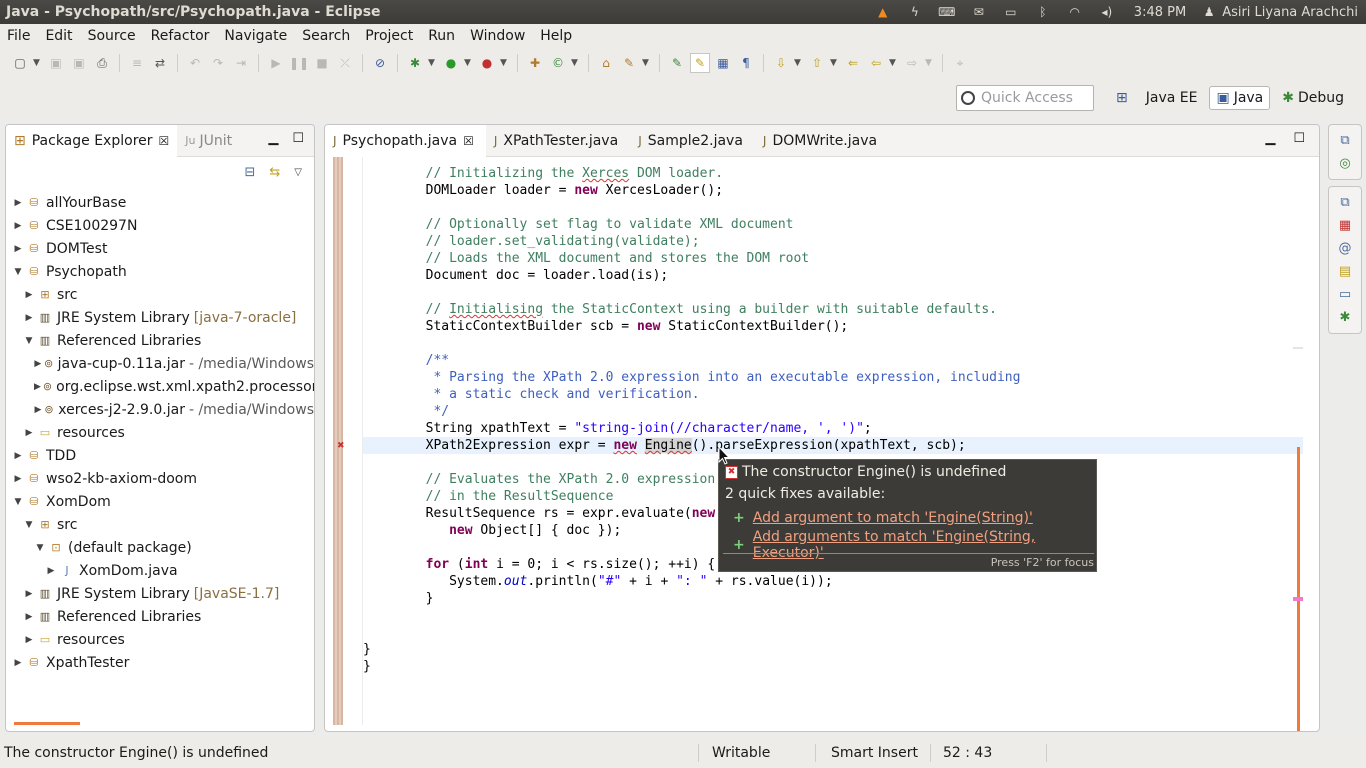  Describe the element at coordinates (298, 172) in the screenshot. I see `view-menu-icon: ▽` at that location.